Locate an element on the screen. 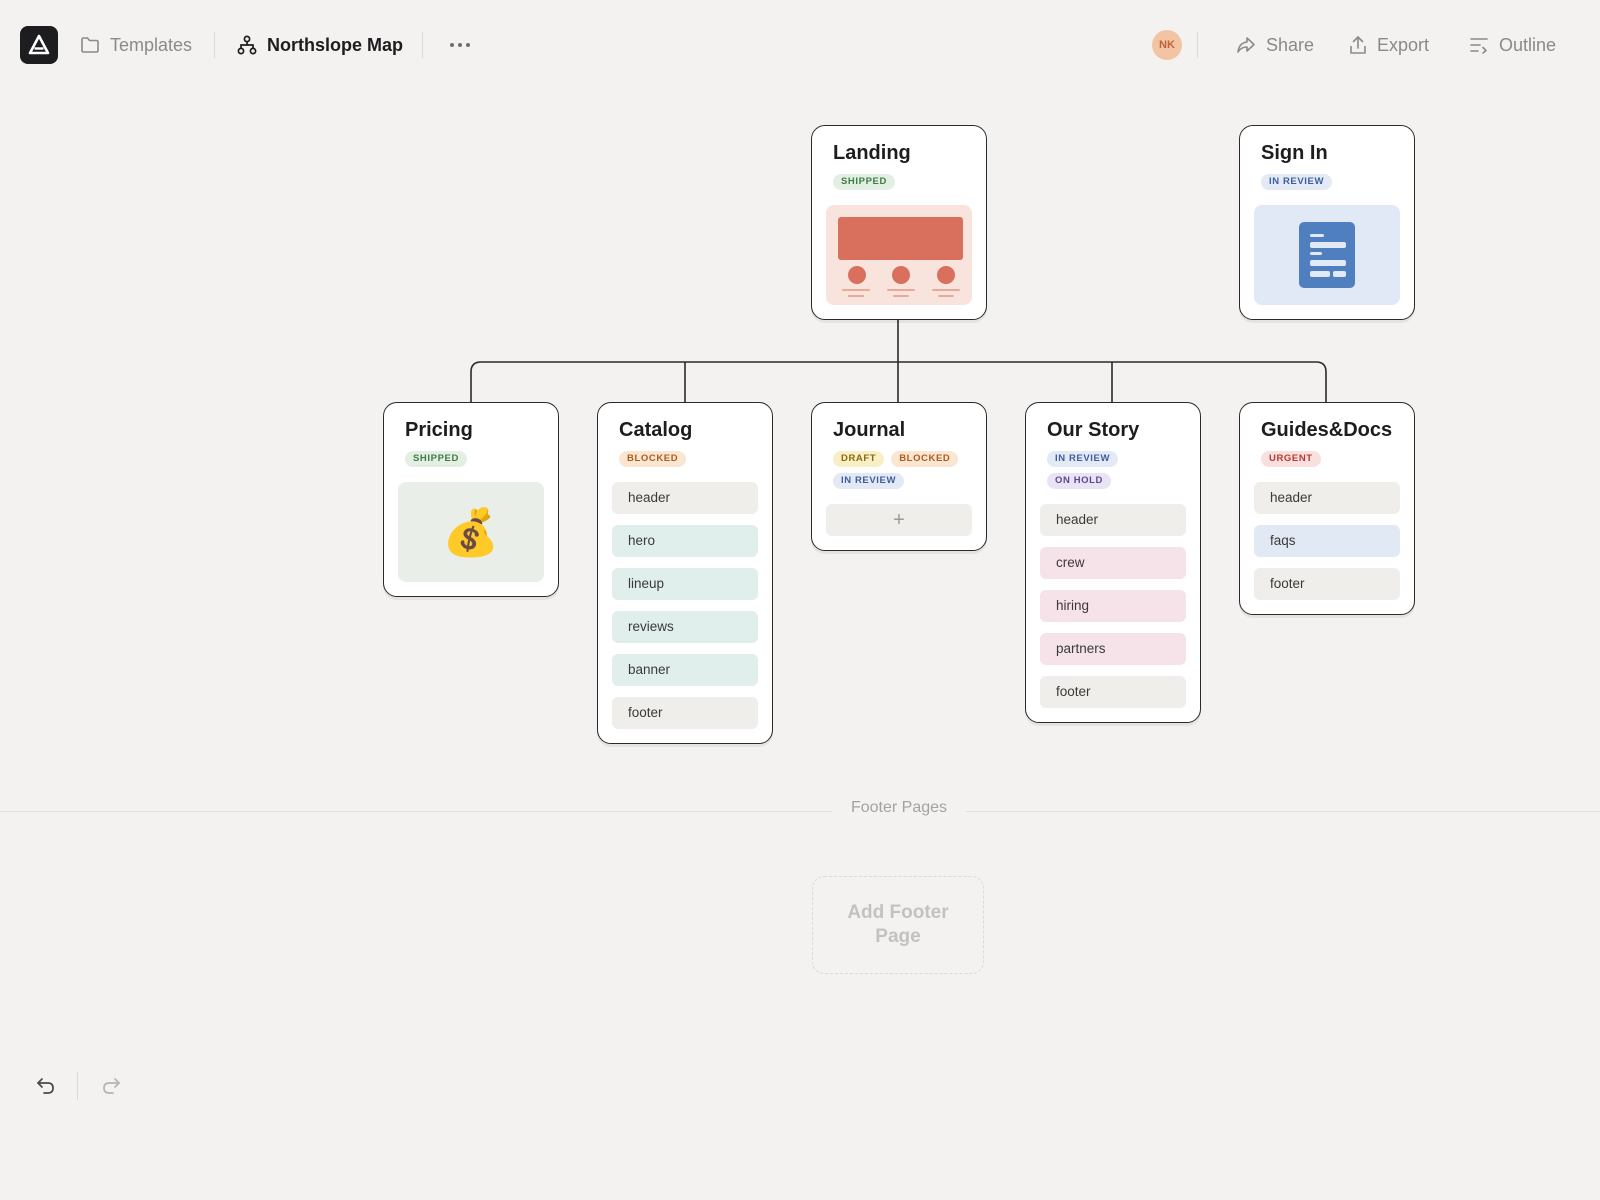 This screenshot has width=1600, height=1200. section-block: hiring is located at coordinates (1113, 606).